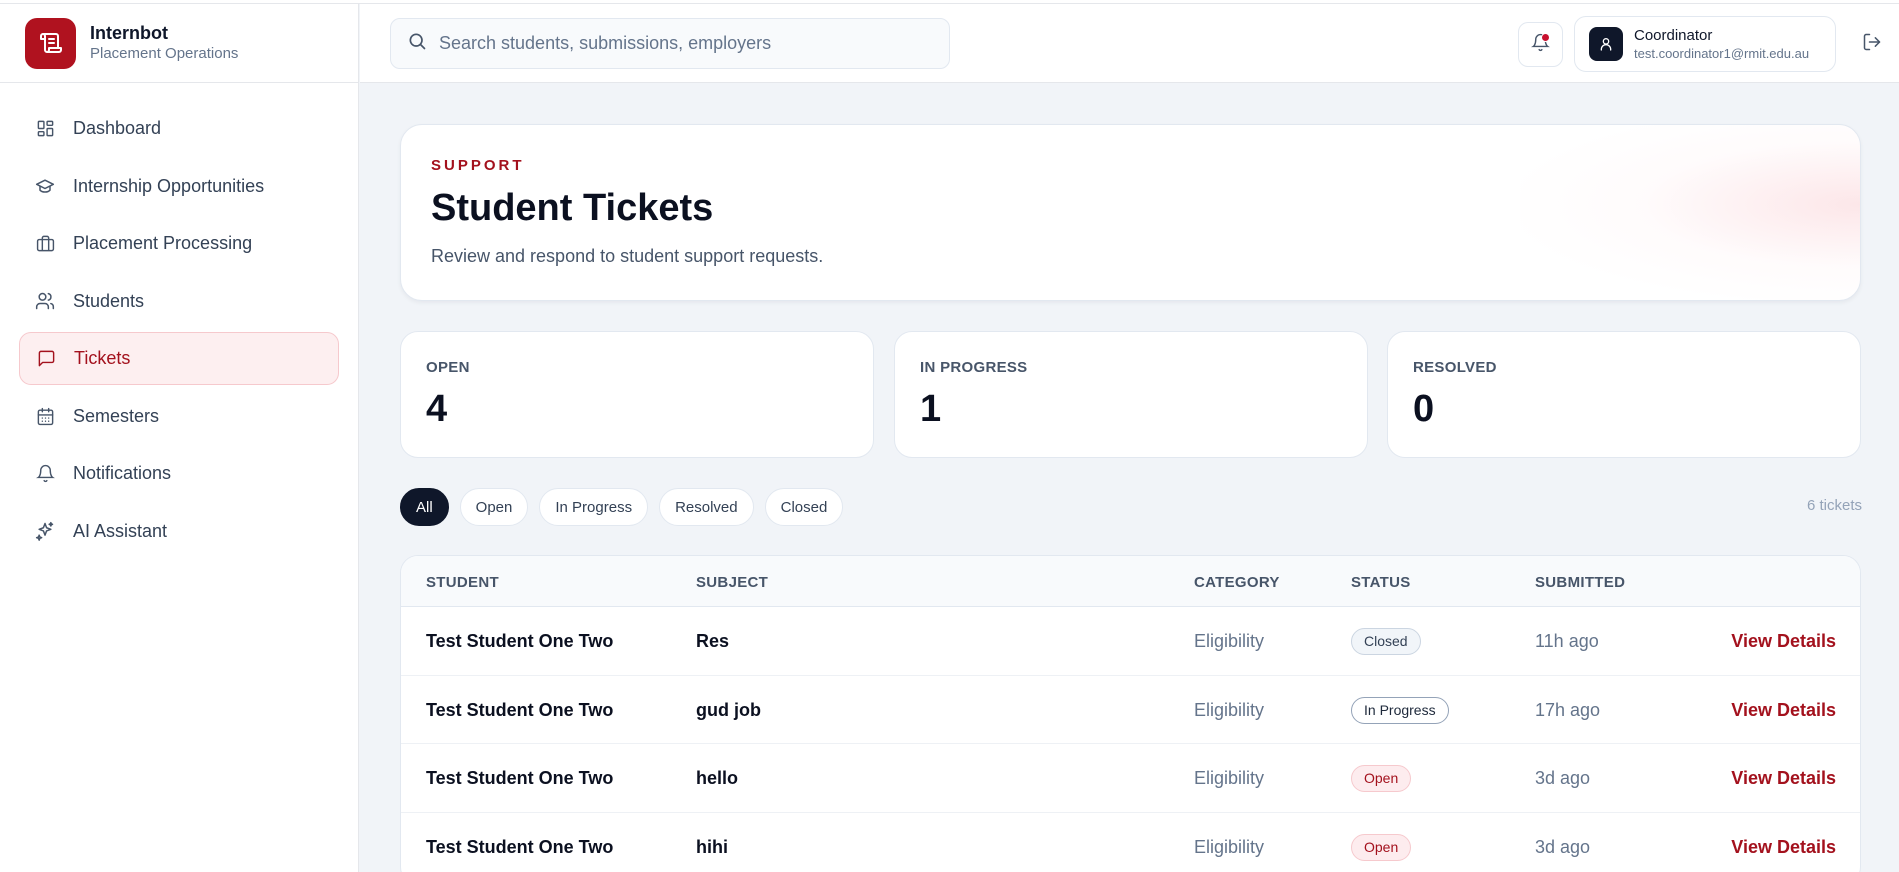  Describe the element at coordinates (45, 186) in the screenshot. I see `graduation-cap-icon` at that location.